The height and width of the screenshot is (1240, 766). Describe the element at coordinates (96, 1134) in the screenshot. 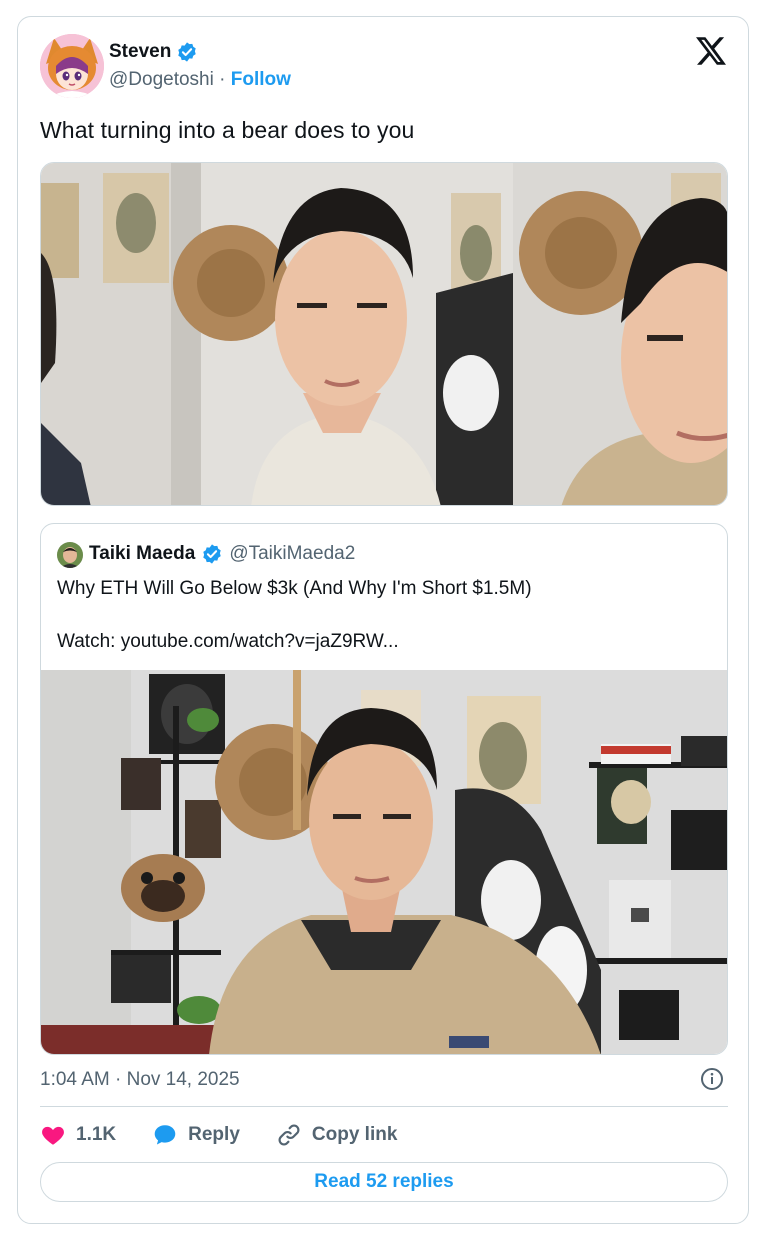

I see `like-count: 1.1K` at that location.